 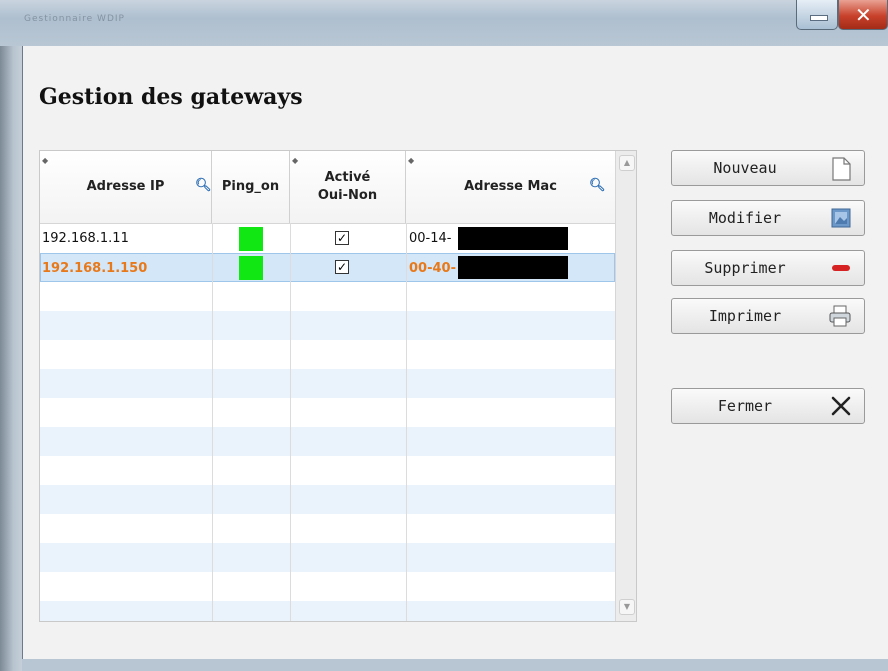 What do you see at coordinates (745, 268) in the screenshot?
I see `supprimer-label: Supprimer` at bounding box center [745, 268].